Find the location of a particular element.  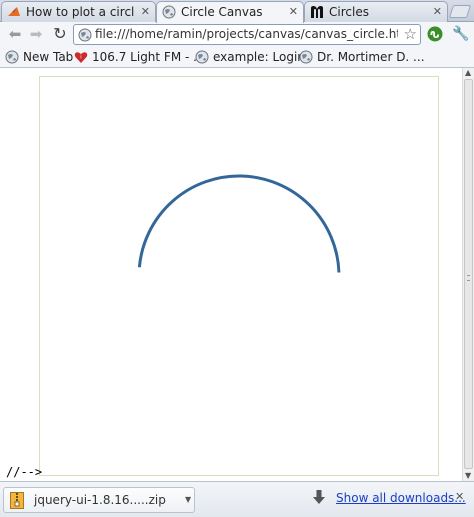

canvas-drawing is located at coordinates (239, 223).